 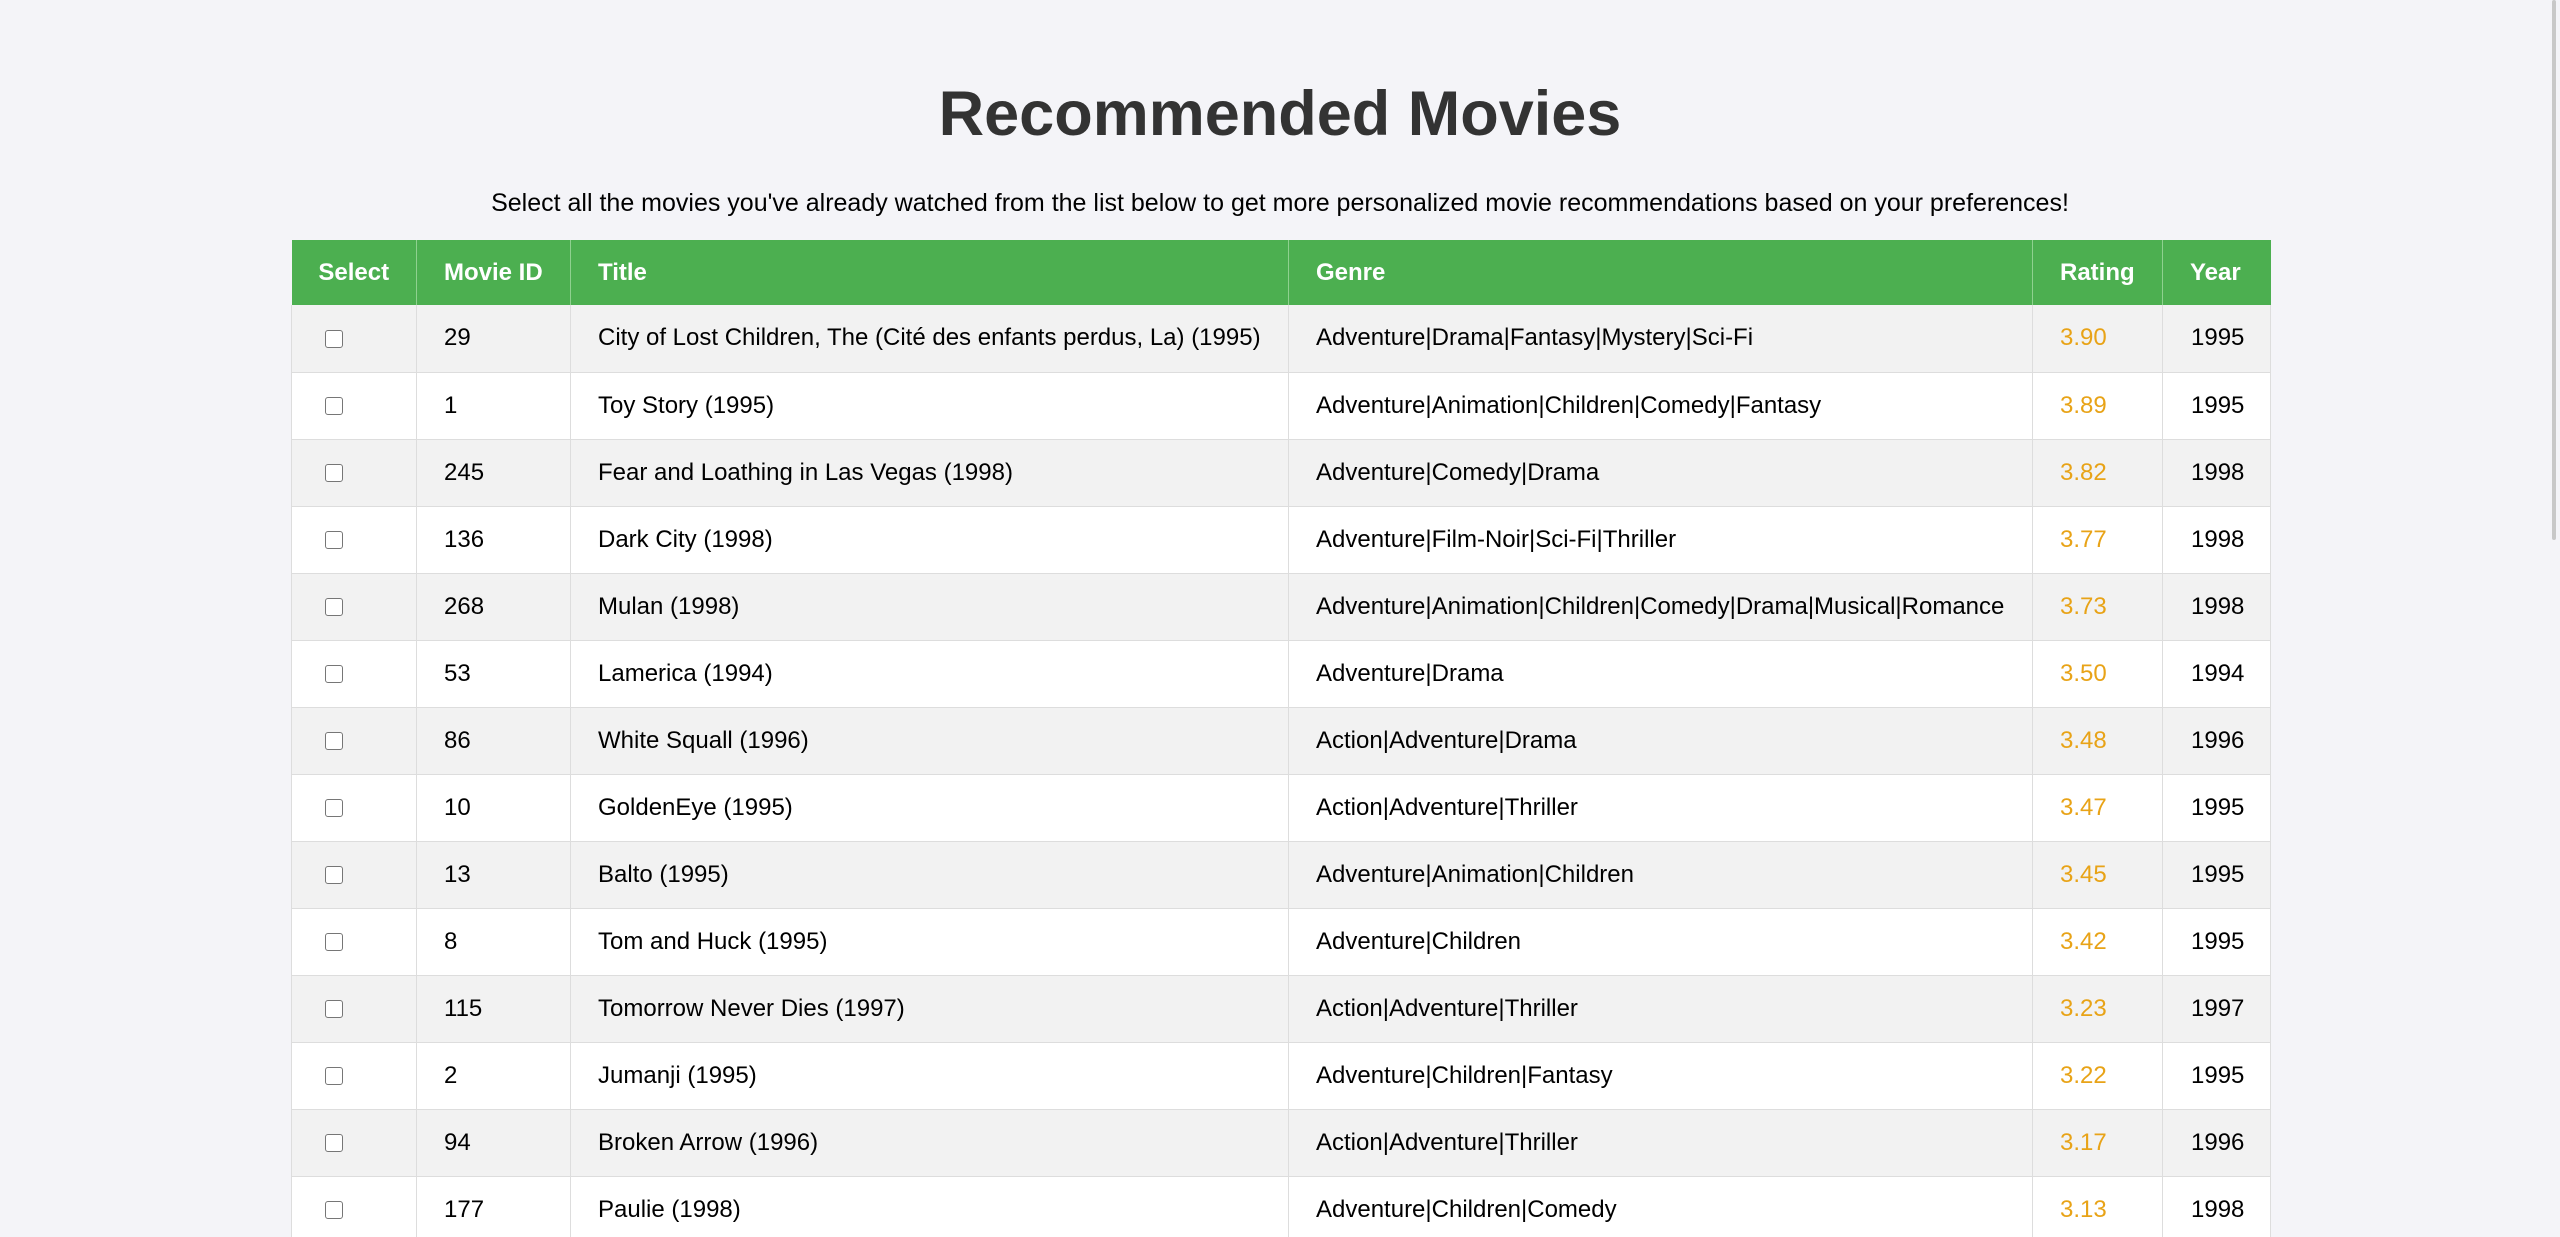 I want to click on movie-title-cell: Toy Story (1995), so click(x=929, y=406).